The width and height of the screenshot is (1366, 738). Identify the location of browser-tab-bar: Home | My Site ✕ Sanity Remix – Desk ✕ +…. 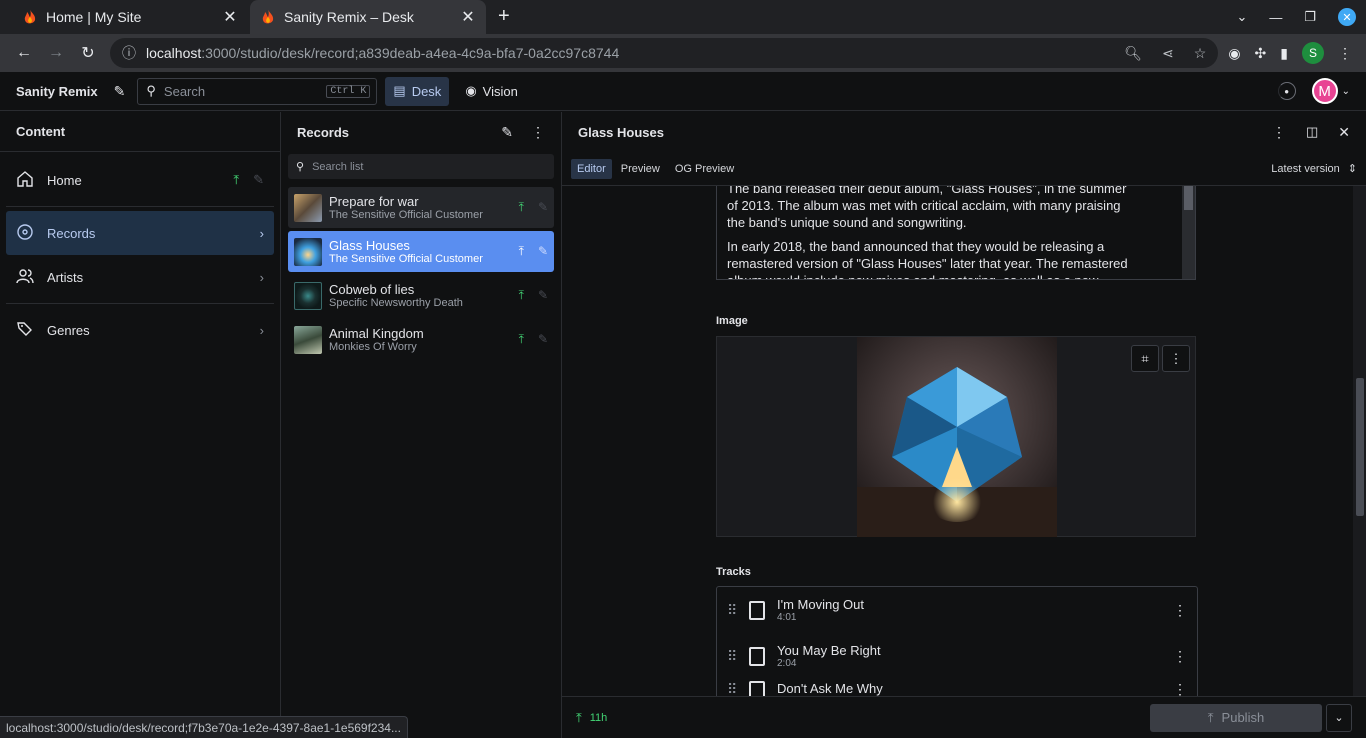
(683, 17).